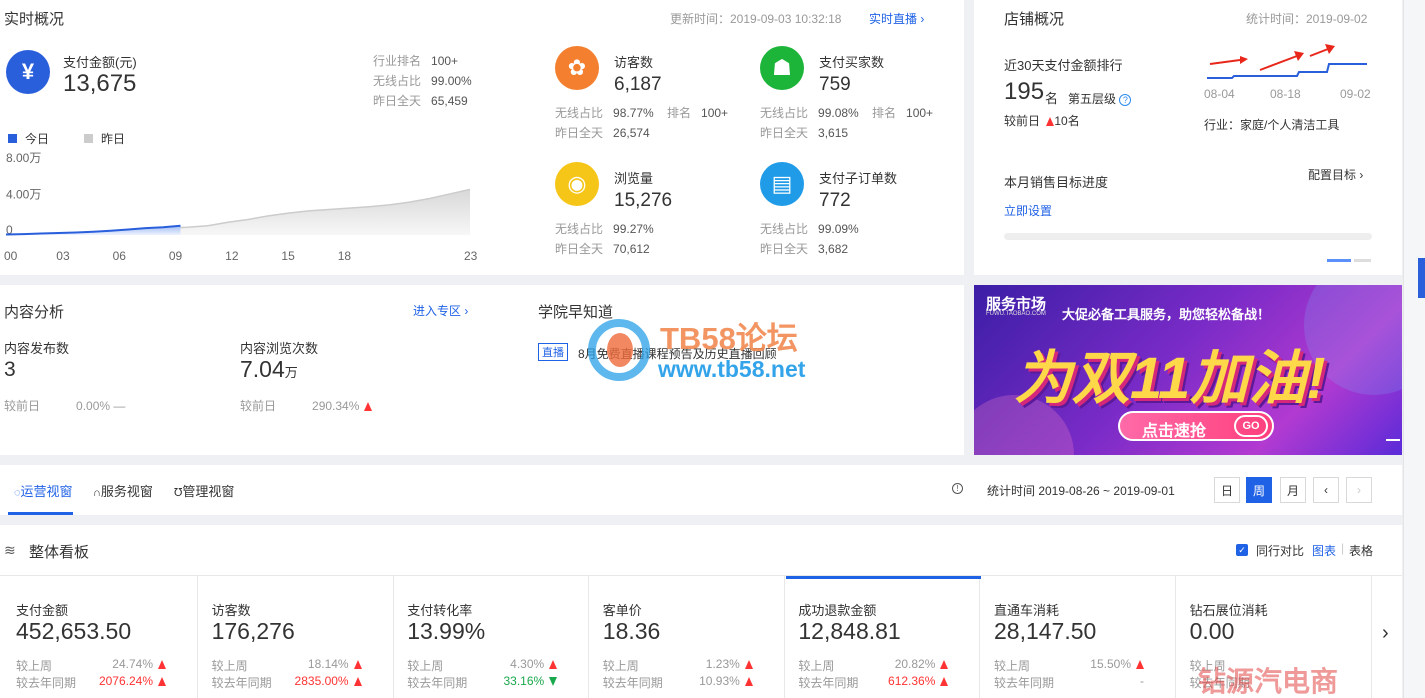 This screenshot has height=698, width=1425. What do you see at coordinates (678, 682) in the screenshot?
I see `kpi-year-compare: 较去年同期 10.93%` at bounding box center [678, 682].